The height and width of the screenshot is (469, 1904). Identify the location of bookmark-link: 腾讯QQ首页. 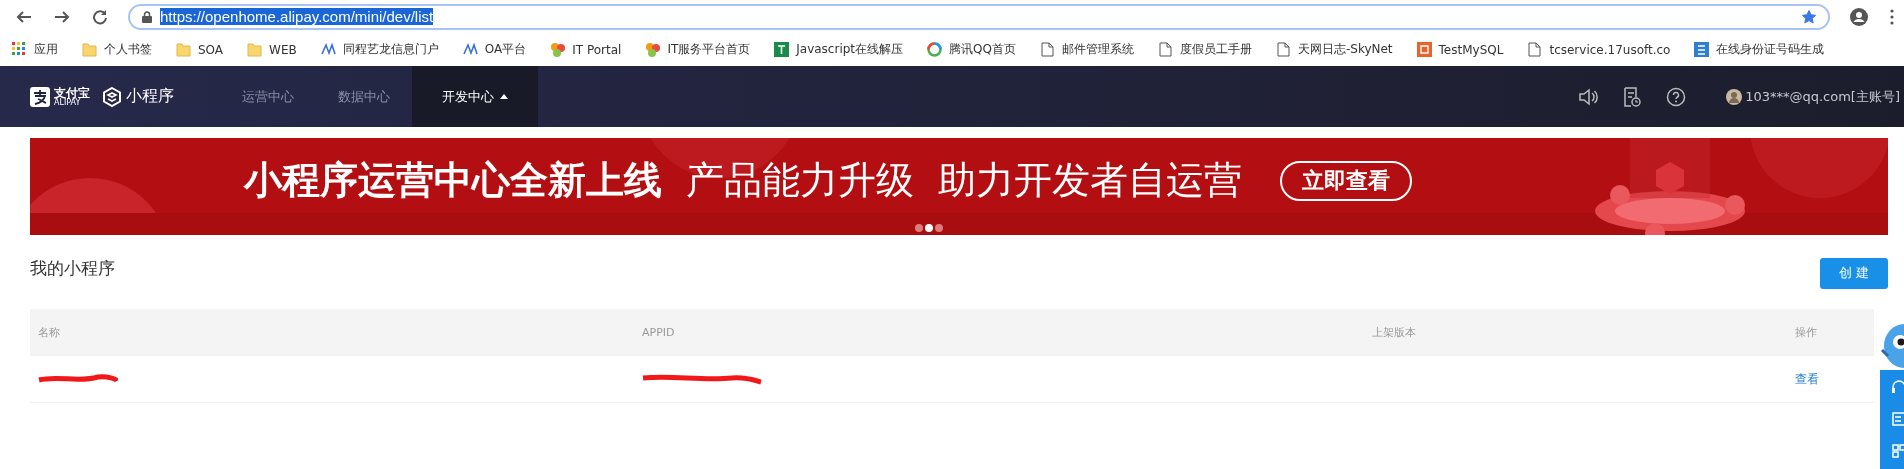
(982, 49).